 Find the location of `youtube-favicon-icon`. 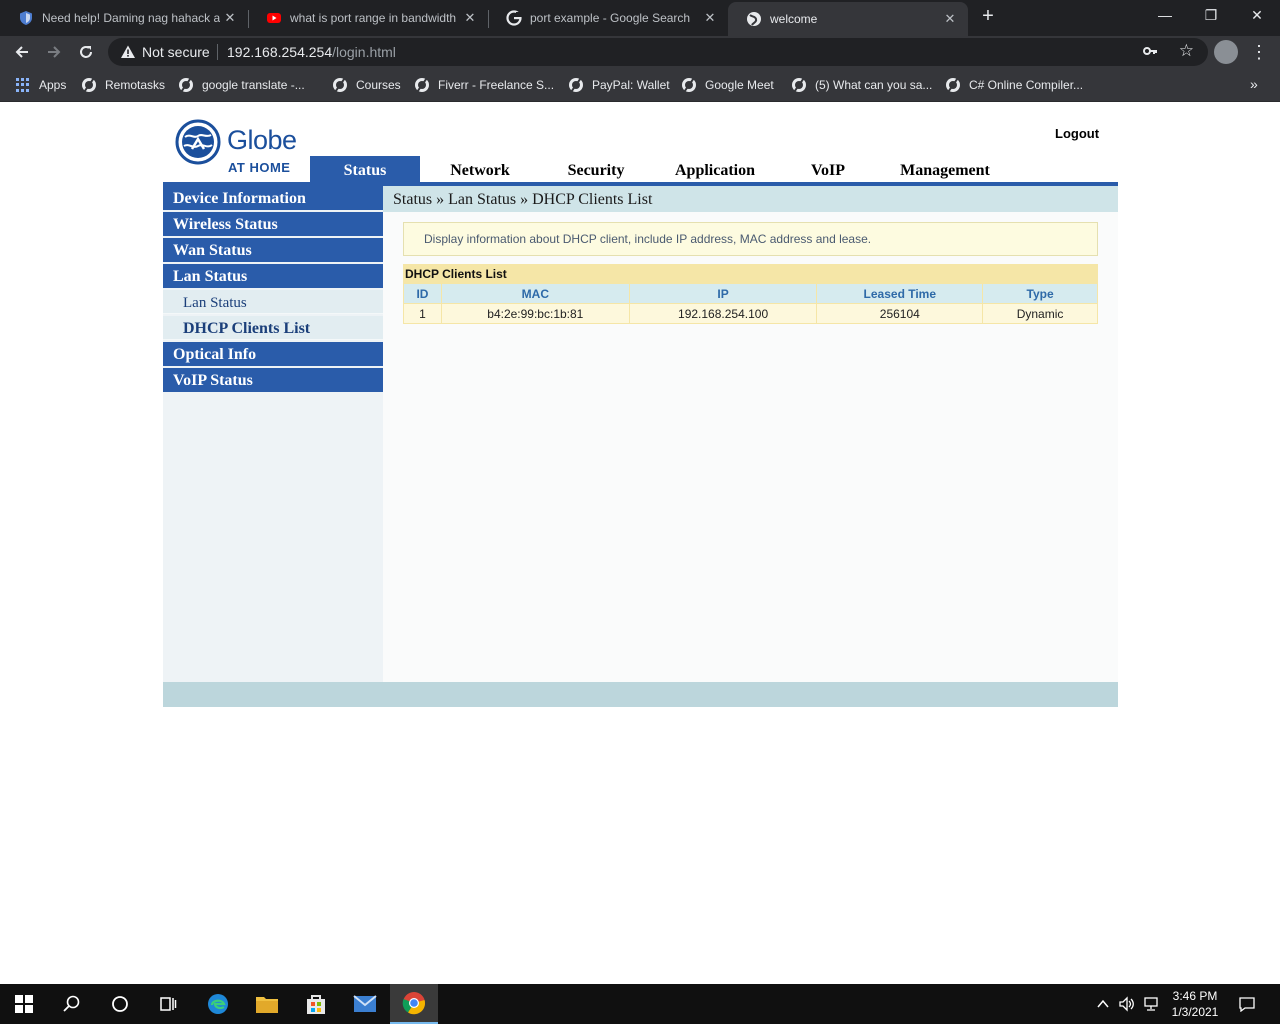

youtube-favicon-icon is located at coordinates (274, 18).